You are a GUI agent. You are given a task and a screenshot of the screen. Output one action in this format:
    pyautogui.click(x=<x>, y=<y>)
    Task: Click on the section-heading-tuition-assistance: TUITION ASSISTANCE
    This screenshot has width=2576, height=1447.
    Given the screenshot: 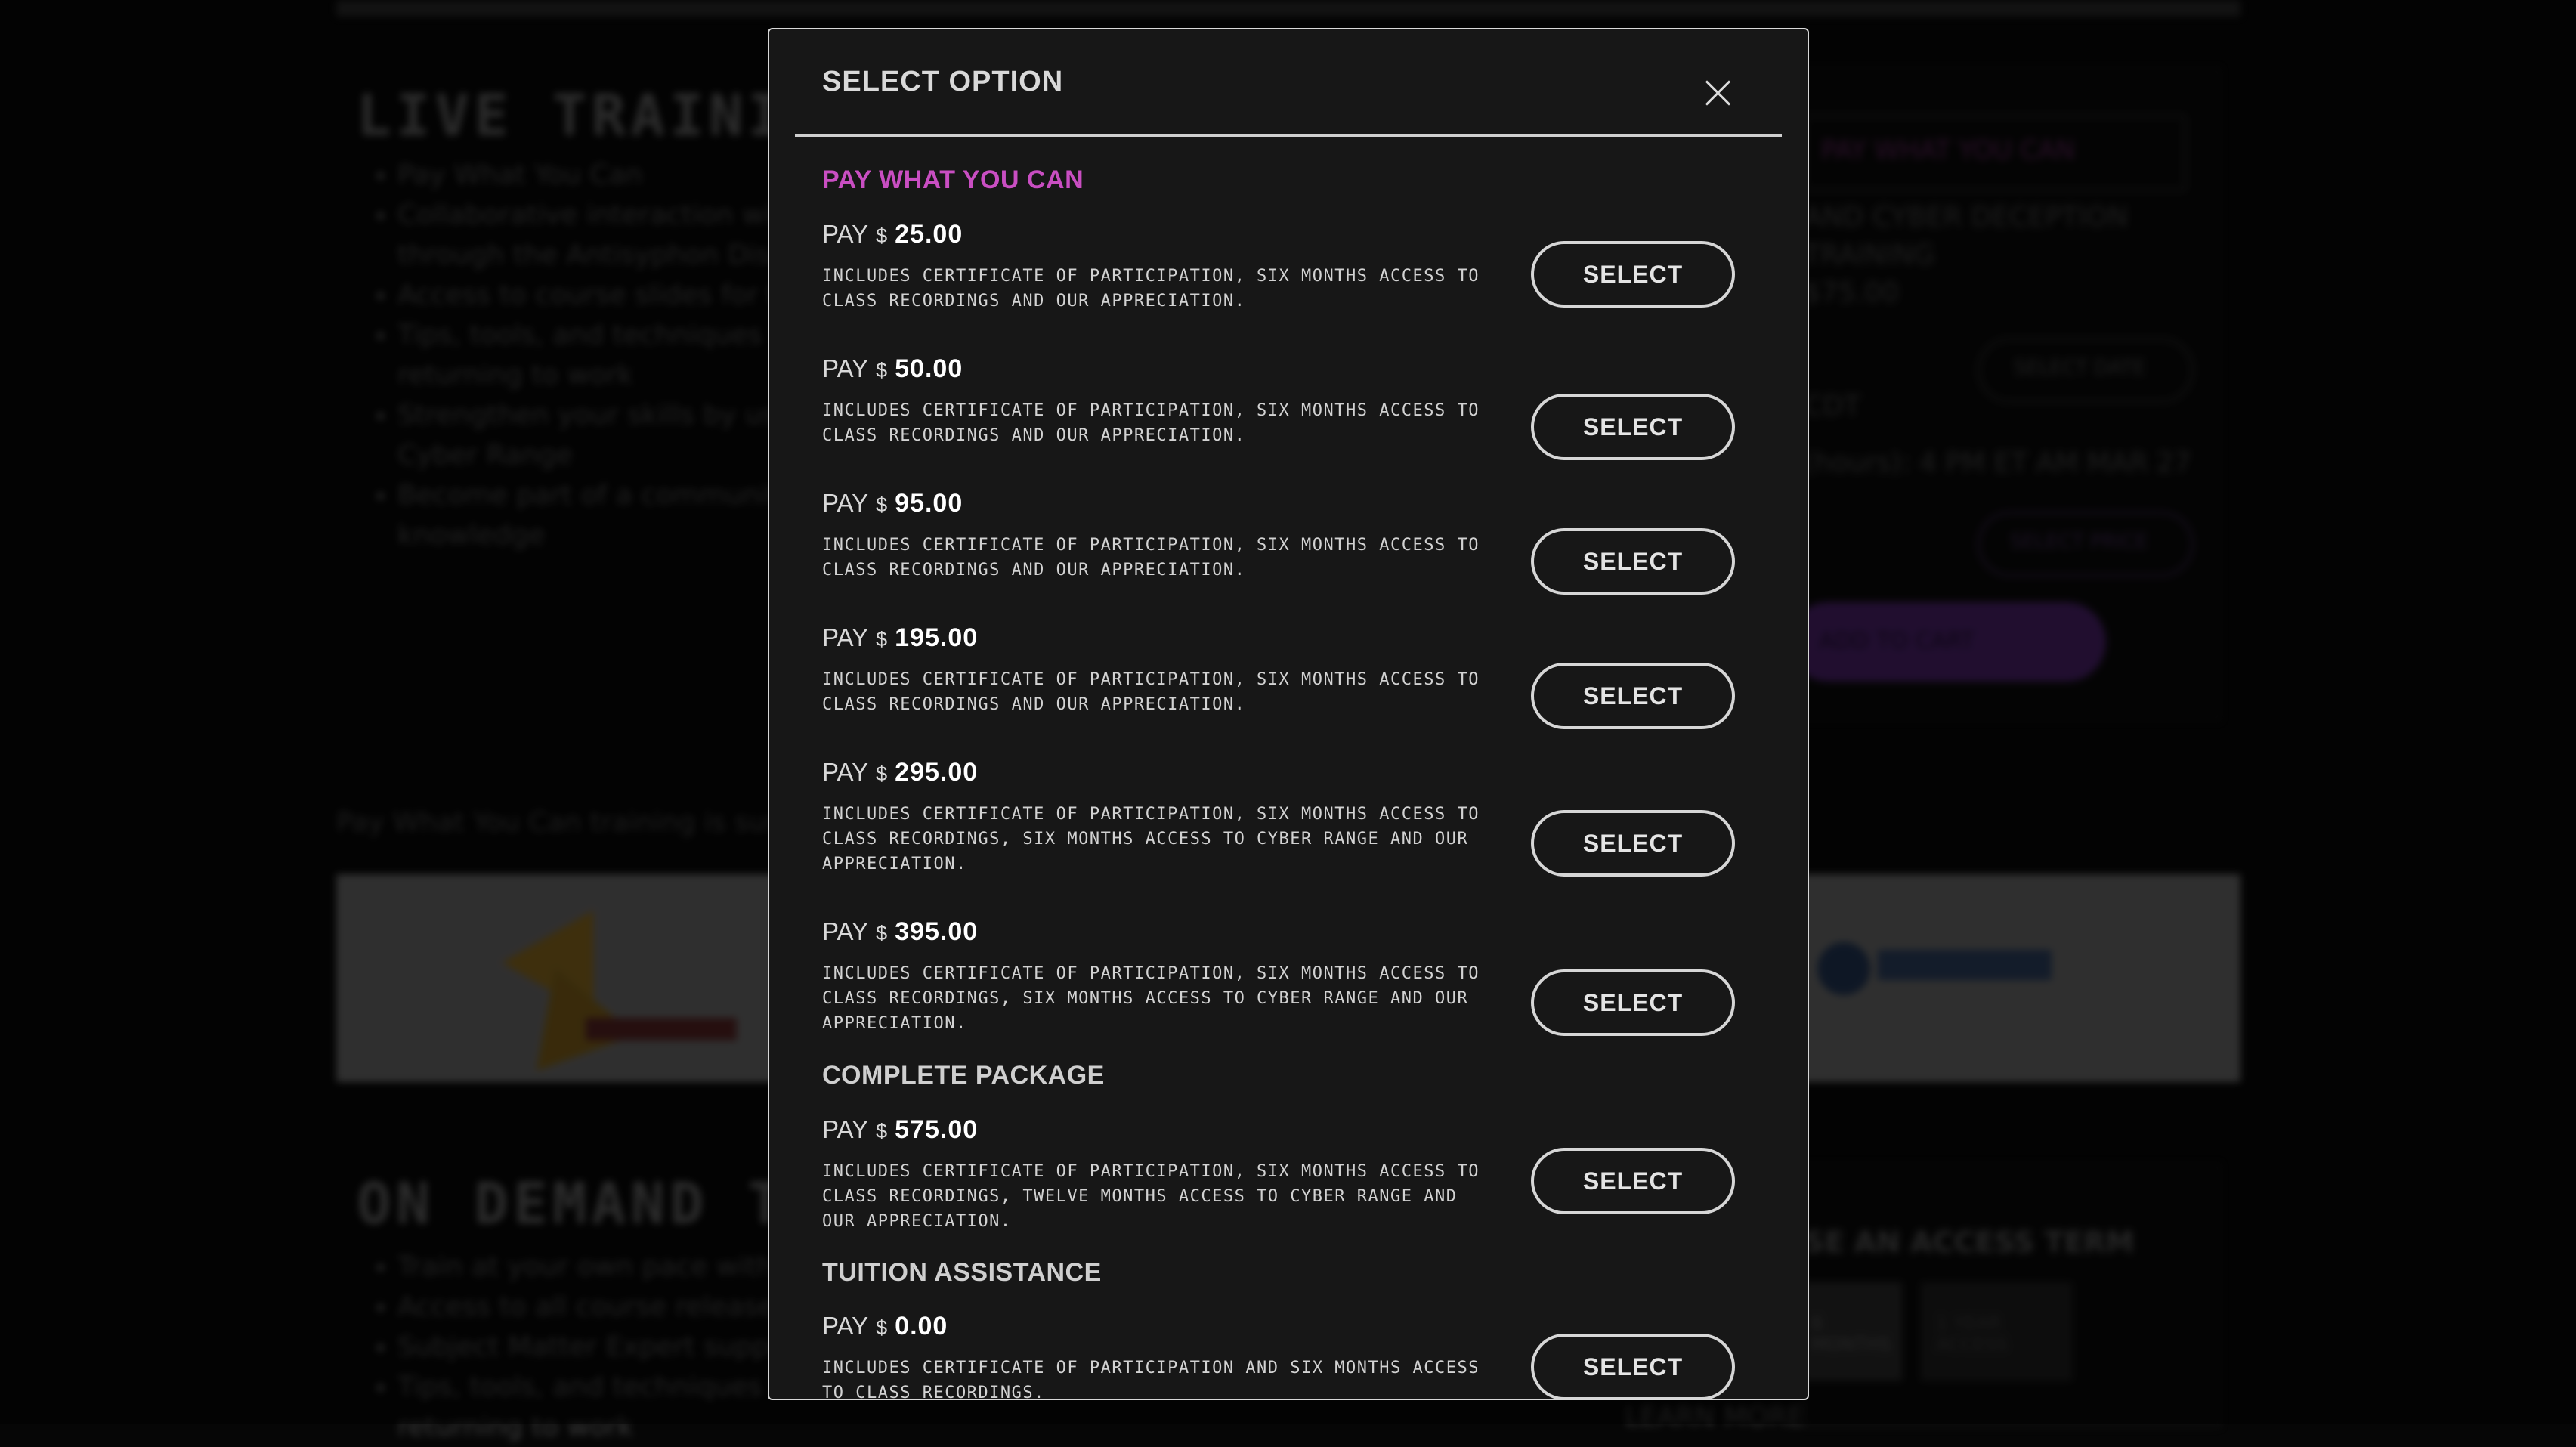 What is the action you would take?
    pyautogui.click(x=962, y=1272)
    